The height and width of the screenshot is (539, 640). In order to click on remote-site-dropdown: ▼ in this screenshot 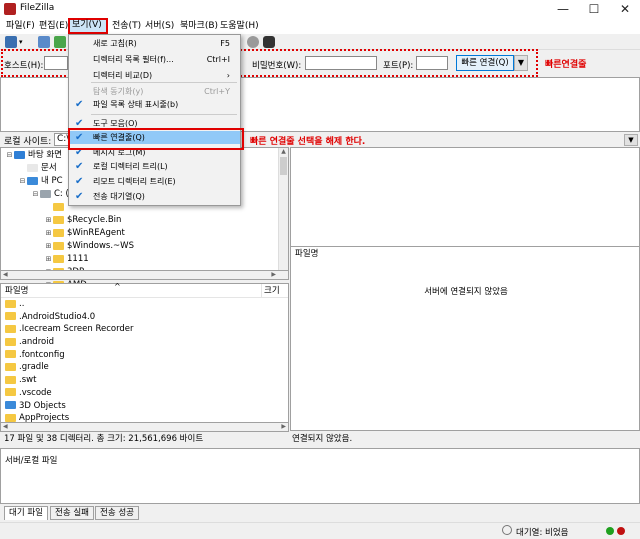, I will do `click(631, 140)`.